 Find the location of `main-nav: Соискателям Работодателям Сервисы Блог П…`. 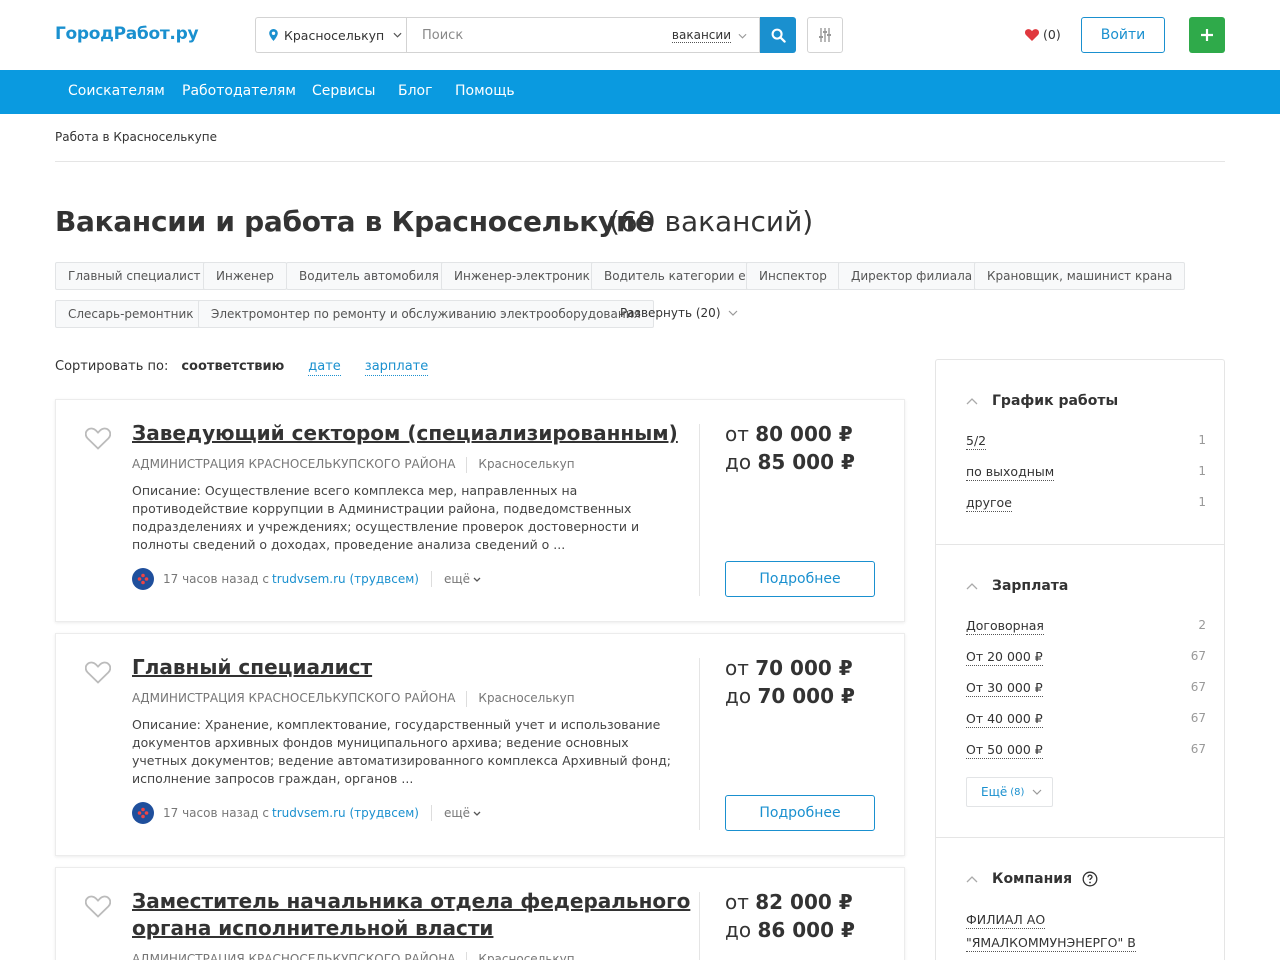

main-nav: Соискателям Работодателям Сервисы Блог П… is located at coordinates (640, 92).